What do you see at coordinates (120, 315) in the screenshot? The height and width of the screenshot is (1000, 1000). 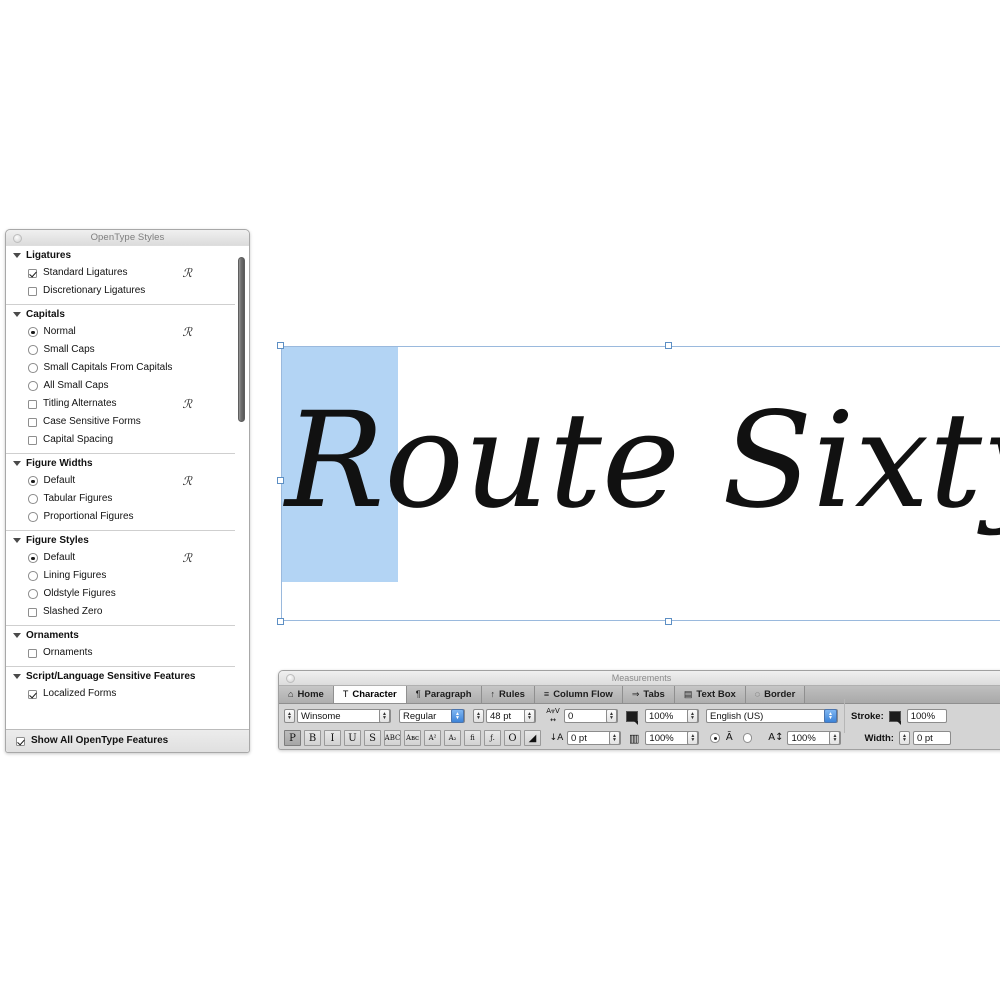 I see `opentype-group-header: Capitals` at bounding box center [120, 315].